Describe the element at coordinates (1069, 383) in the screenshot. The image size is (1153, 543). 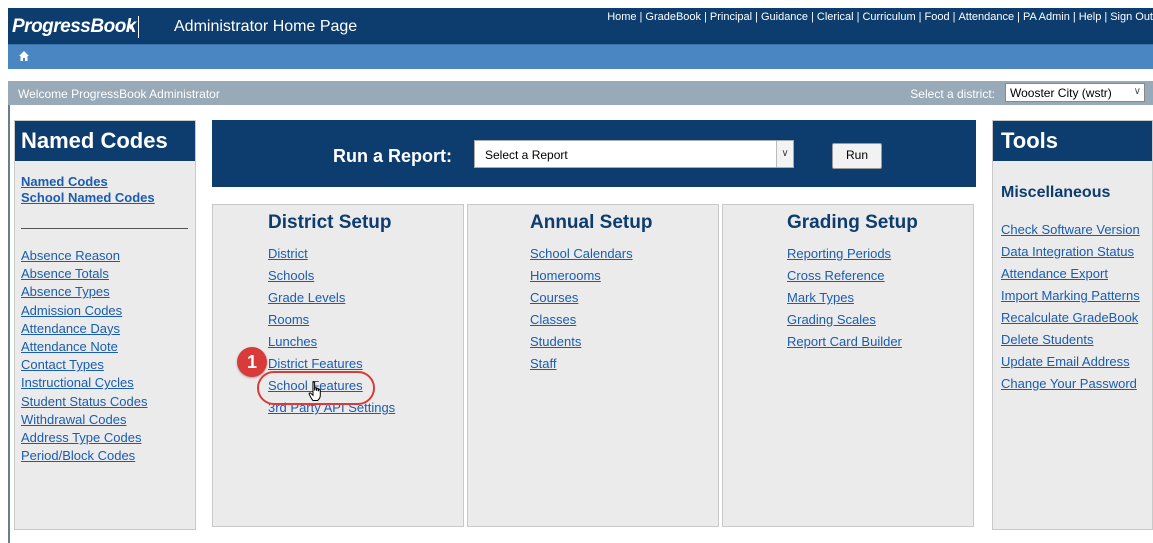
I see `link-change-your-password: Change Your Password` at that location.